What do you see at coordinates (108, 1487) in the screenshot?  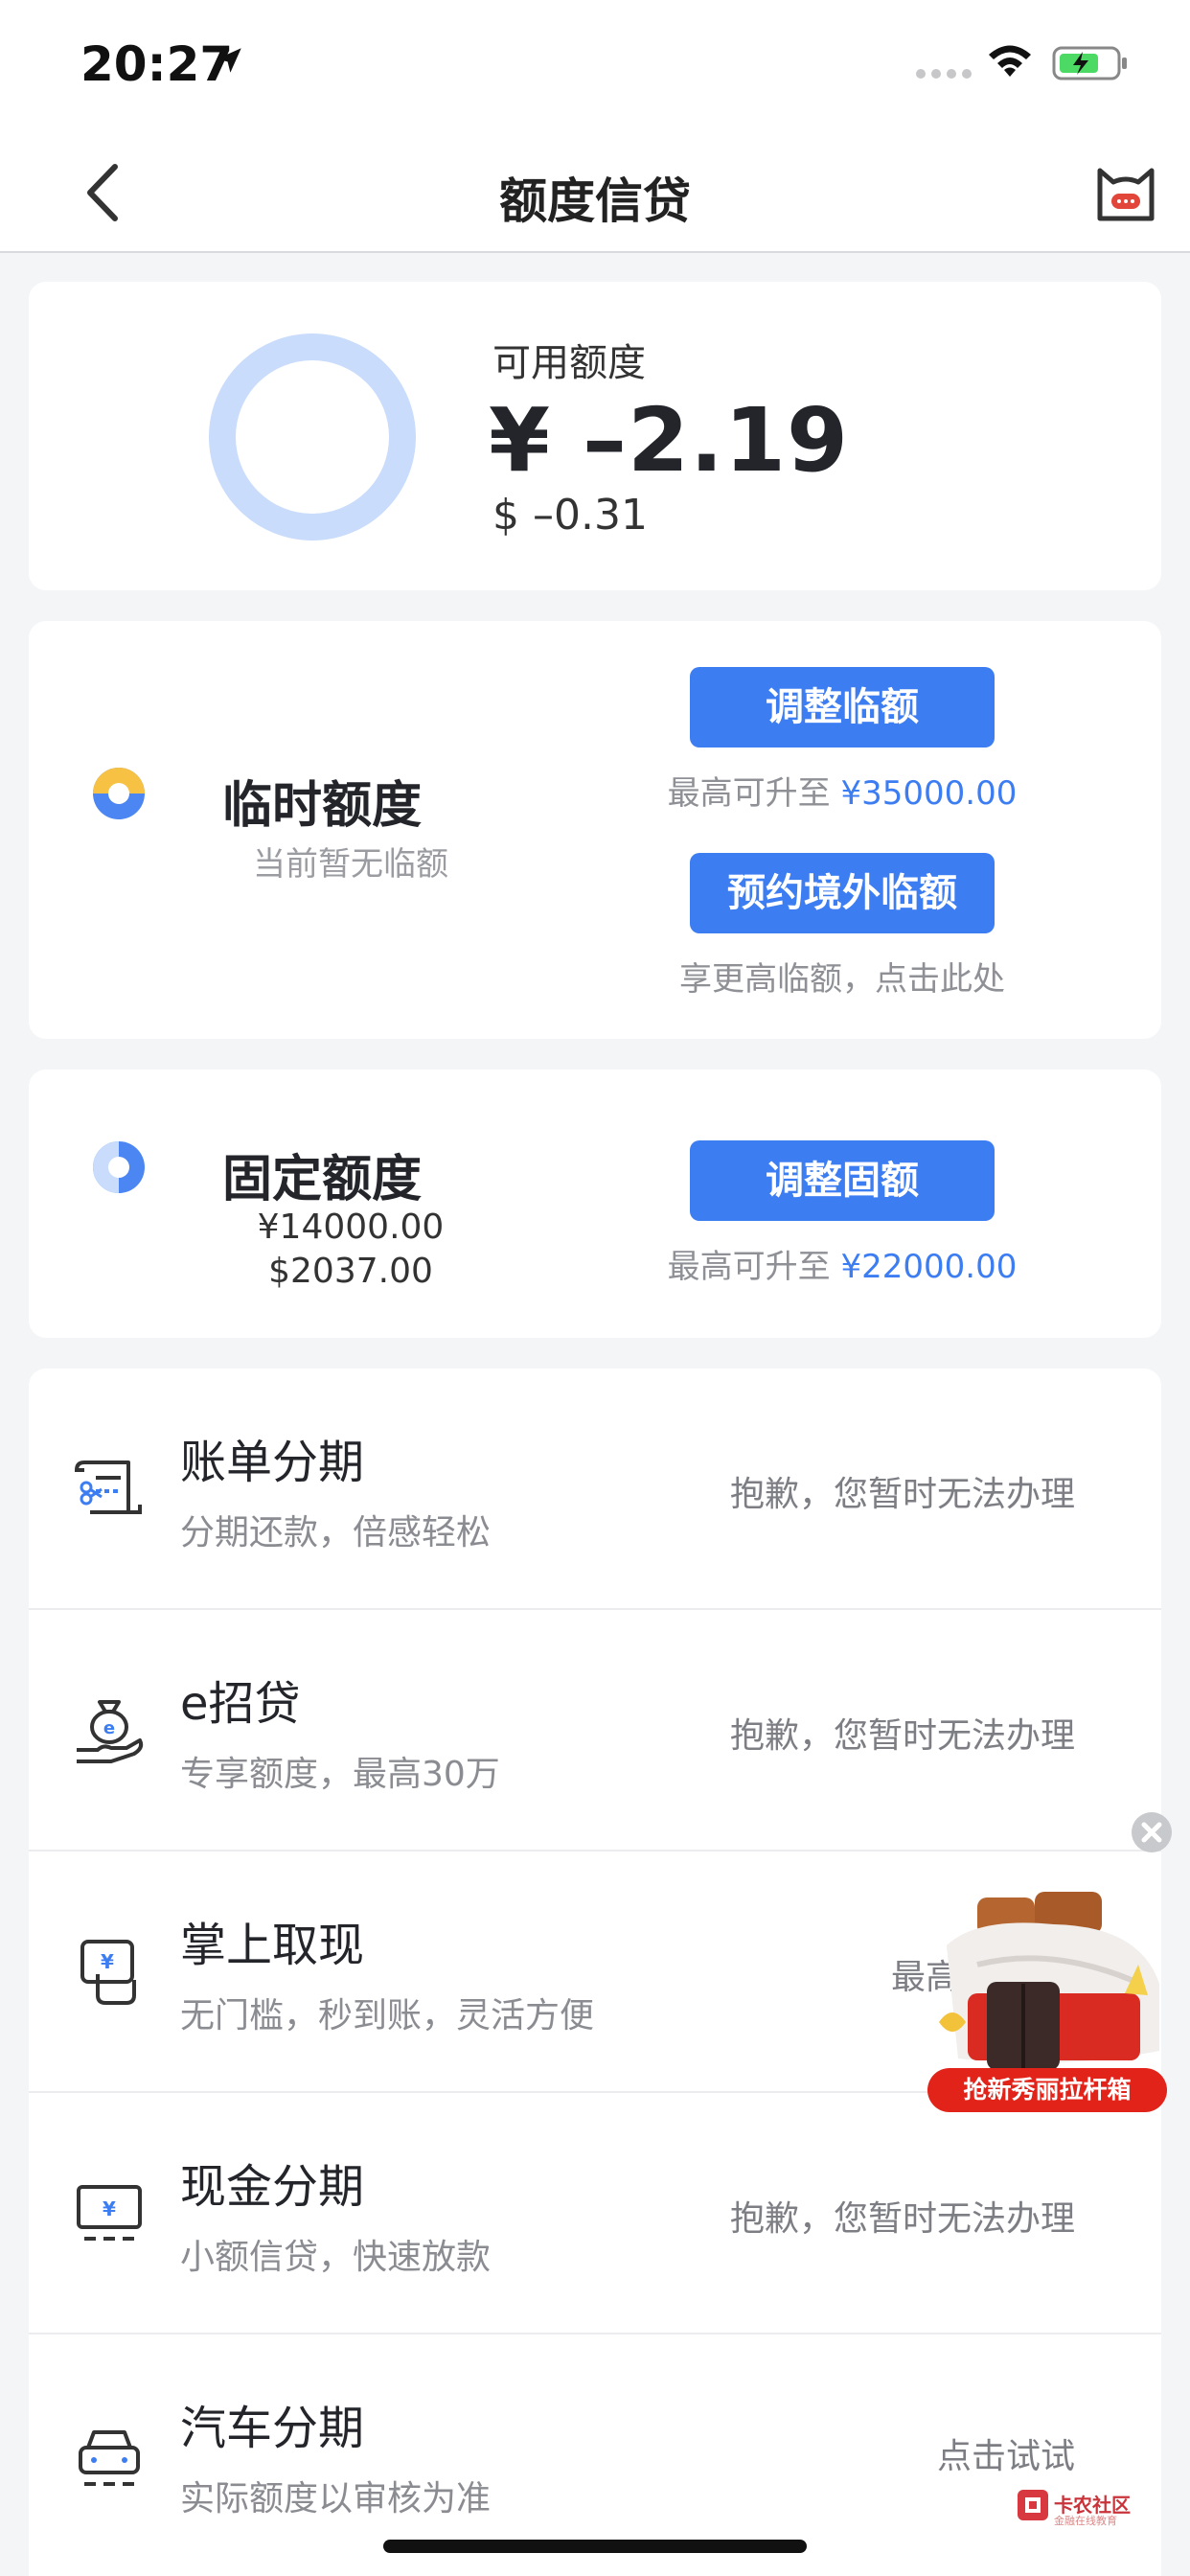 I see `bill-installment-icon` at bounding box center [108, 1487].